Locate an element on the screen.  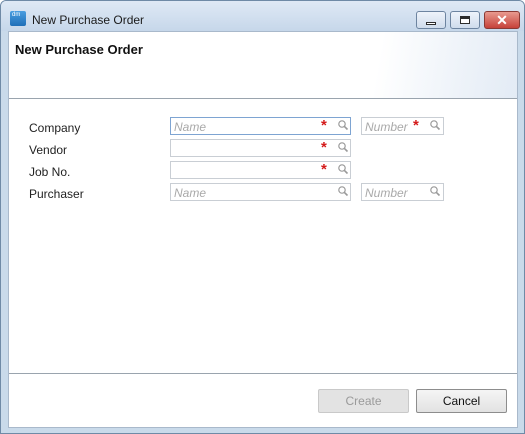
purchaser-number-placeholder: Number is located at coordinates (386, 193).